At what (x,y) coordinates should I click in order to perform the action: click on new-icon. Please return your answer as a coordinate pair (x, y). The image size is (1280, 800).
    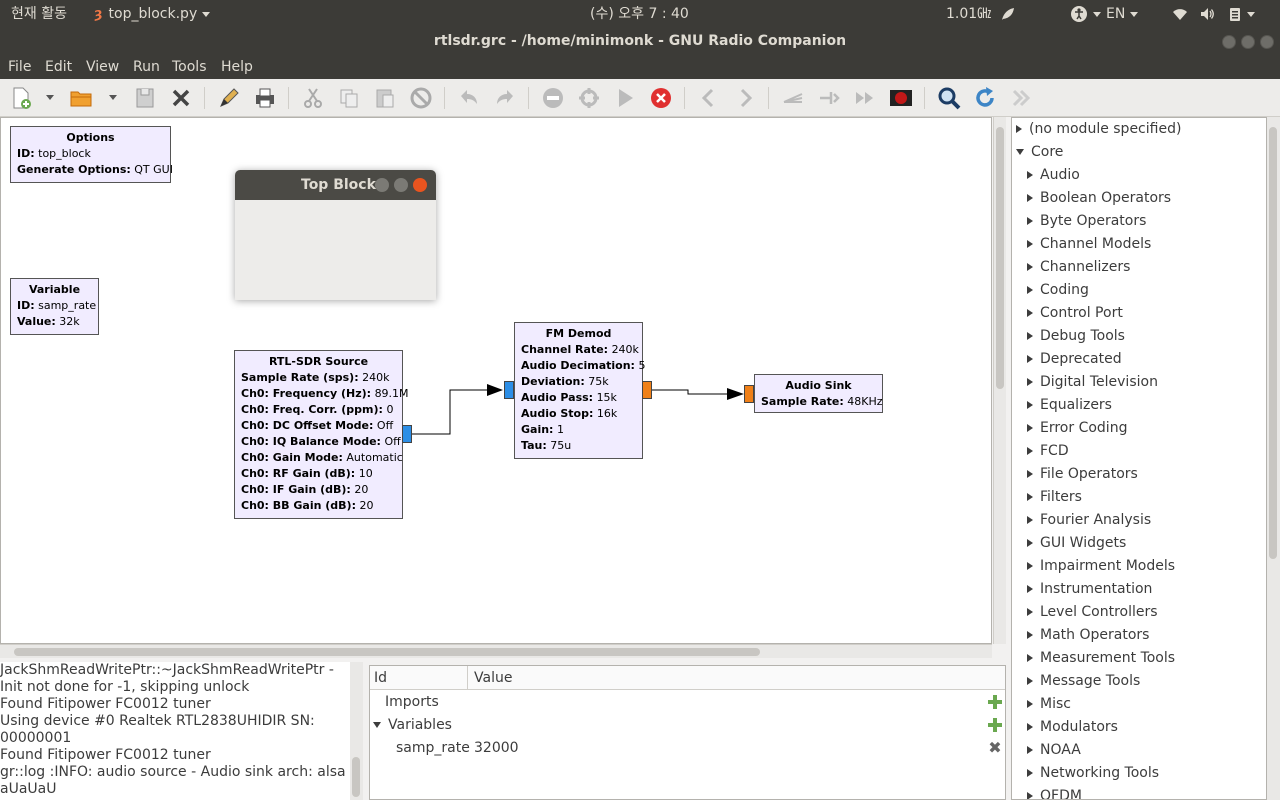
    Looking at the image, I should click on (21, 98).